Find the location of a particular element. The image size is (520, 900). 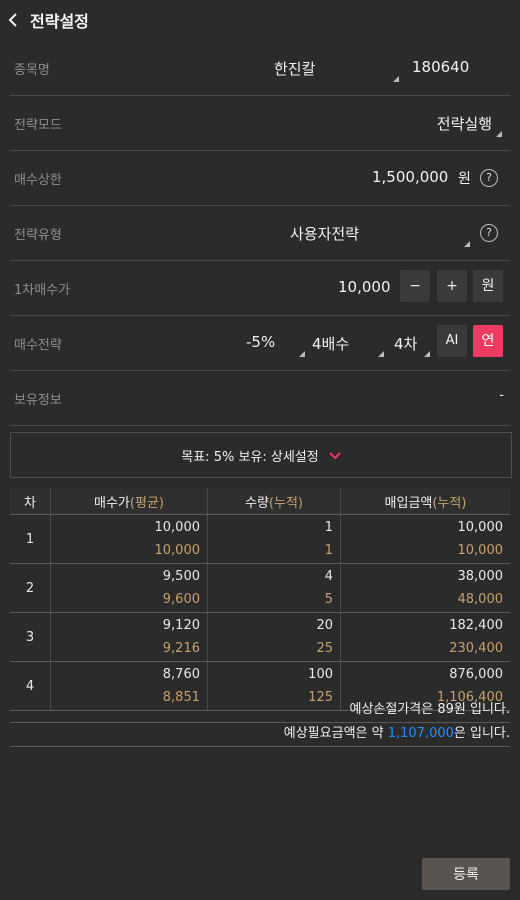

mode-dropdown-icon is located at coordinates (499, 134).